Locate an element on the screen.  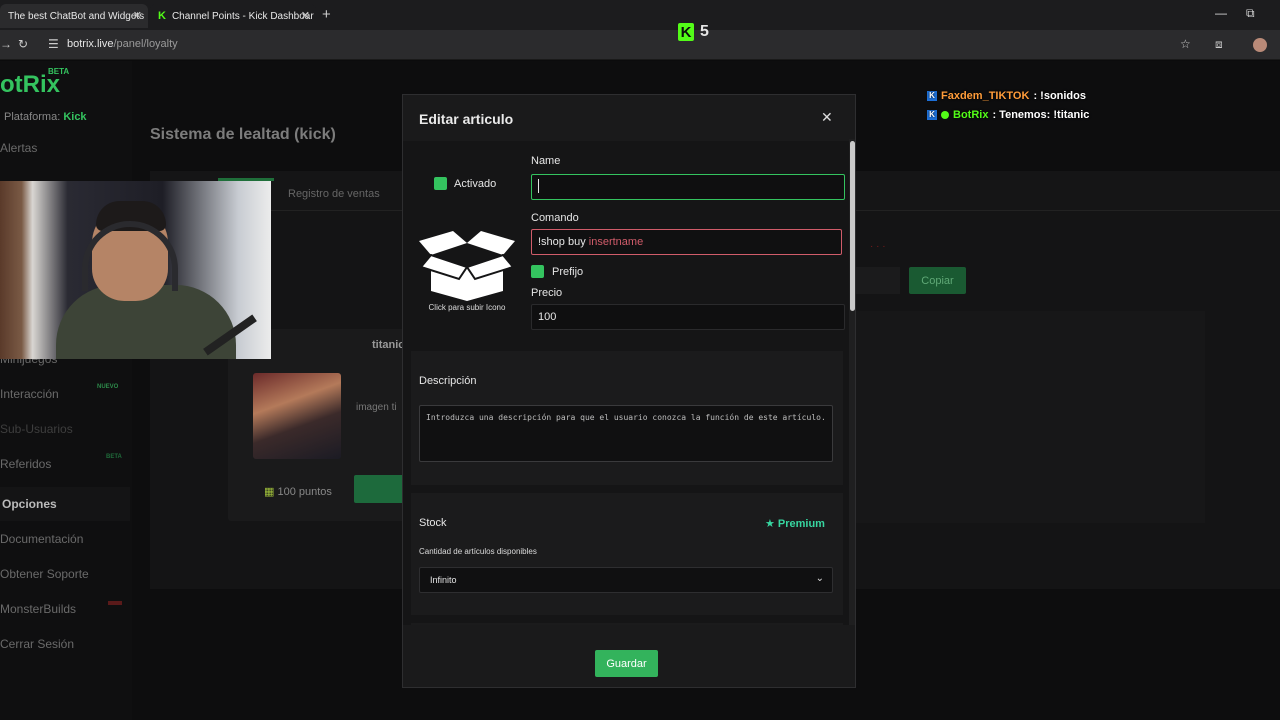
sidebar-item-monsterbuilds: MonsterBuilds is located at coordinates (38, 609).